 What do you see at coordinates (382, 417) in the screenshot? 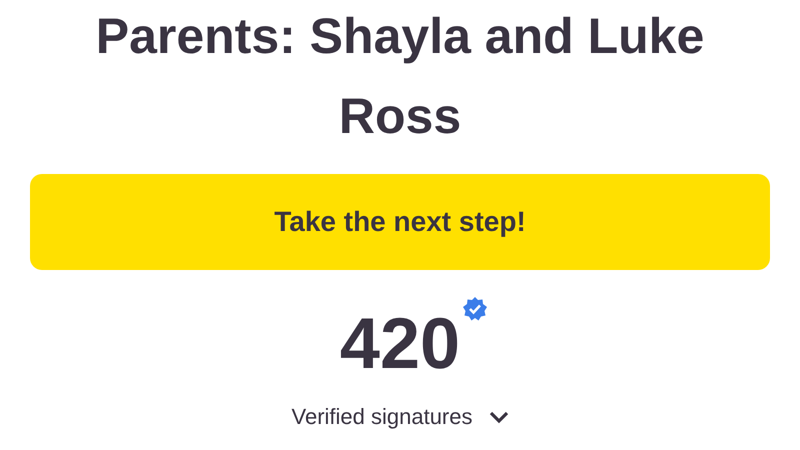
I see `signatures-label: Verified signatures` at bounding box center [382, 417].